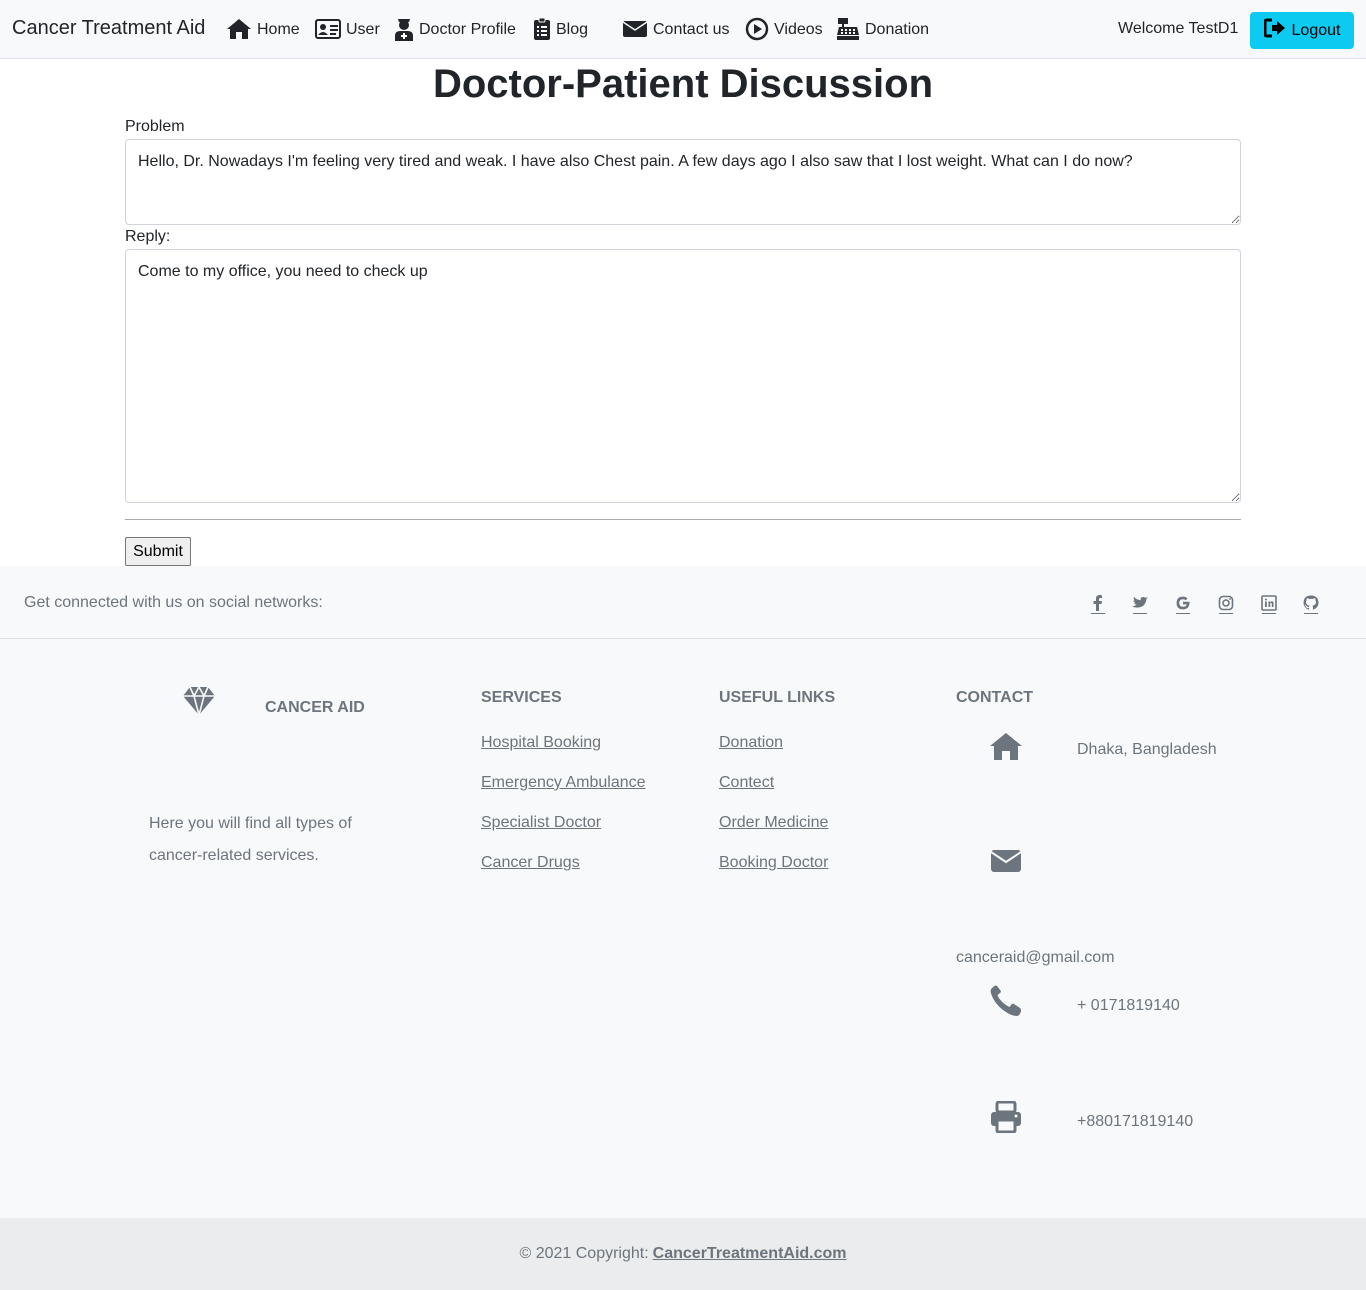  Describe the element at coordinates (751, 743) in the screenshot. I see `useful-link-donation: Donation` at that location.